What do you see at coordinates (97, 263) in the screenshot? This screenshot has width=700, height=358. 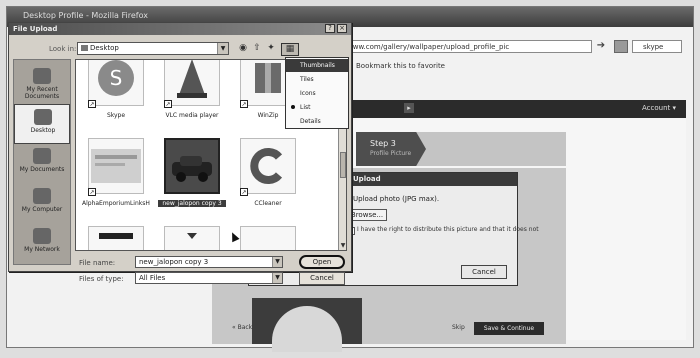 I see `file-name-label: File name:` at bounding box center [97, 263].